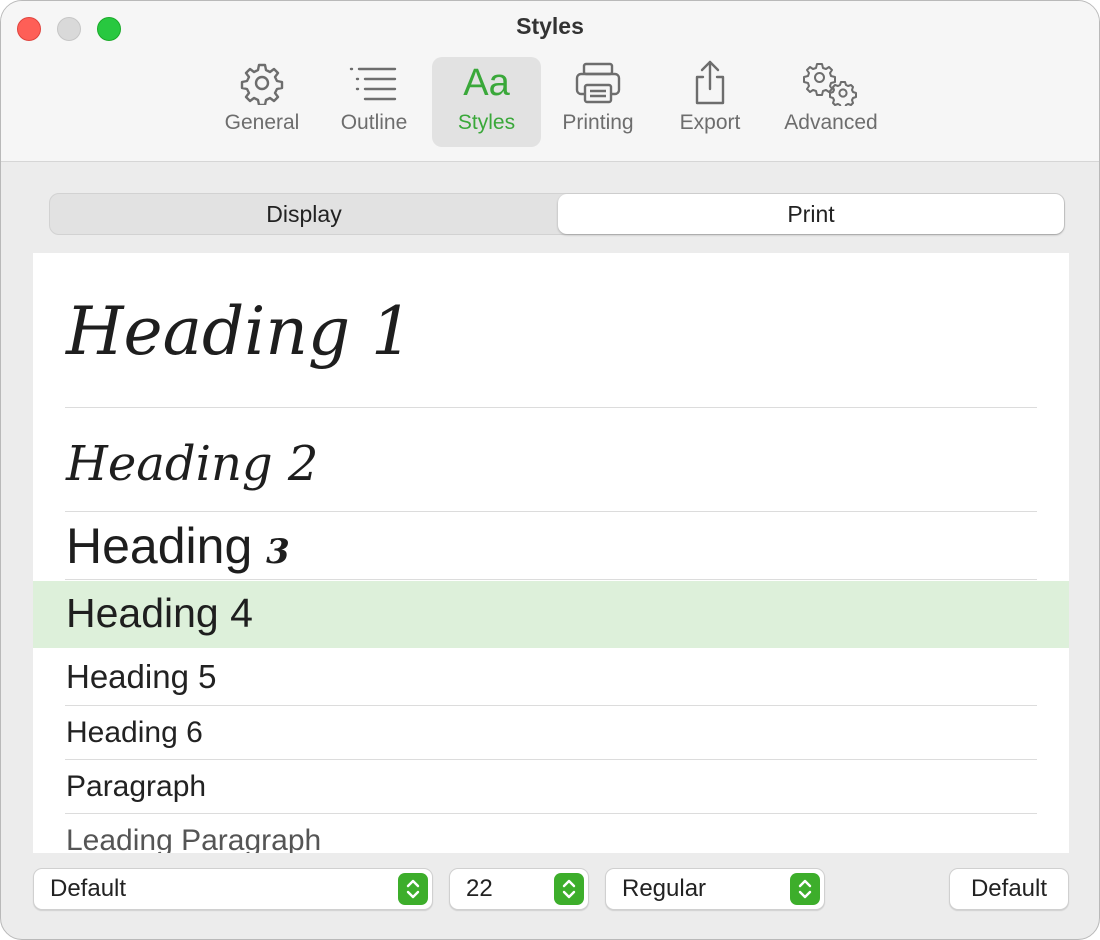 This screenshot has height=940, width=1100. I want to click on toolbar-styles: Aa Styles, so click(486, 102).